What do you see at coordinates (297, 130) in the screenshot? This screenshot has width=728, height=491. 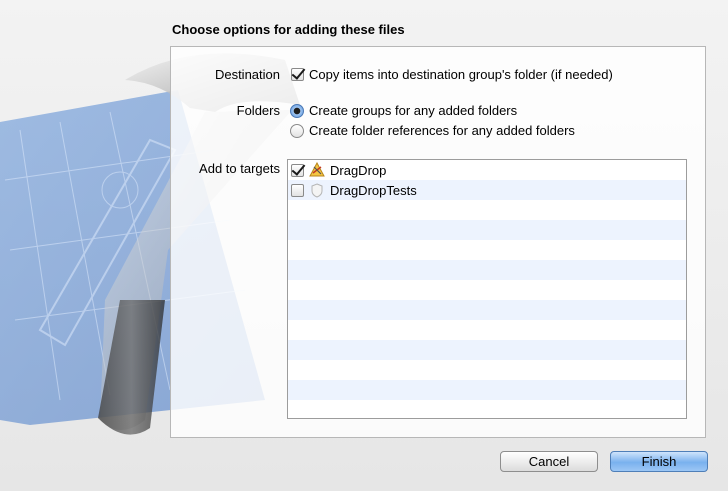 I see `radio-unselected-icon` at bounding box center [297, 130].